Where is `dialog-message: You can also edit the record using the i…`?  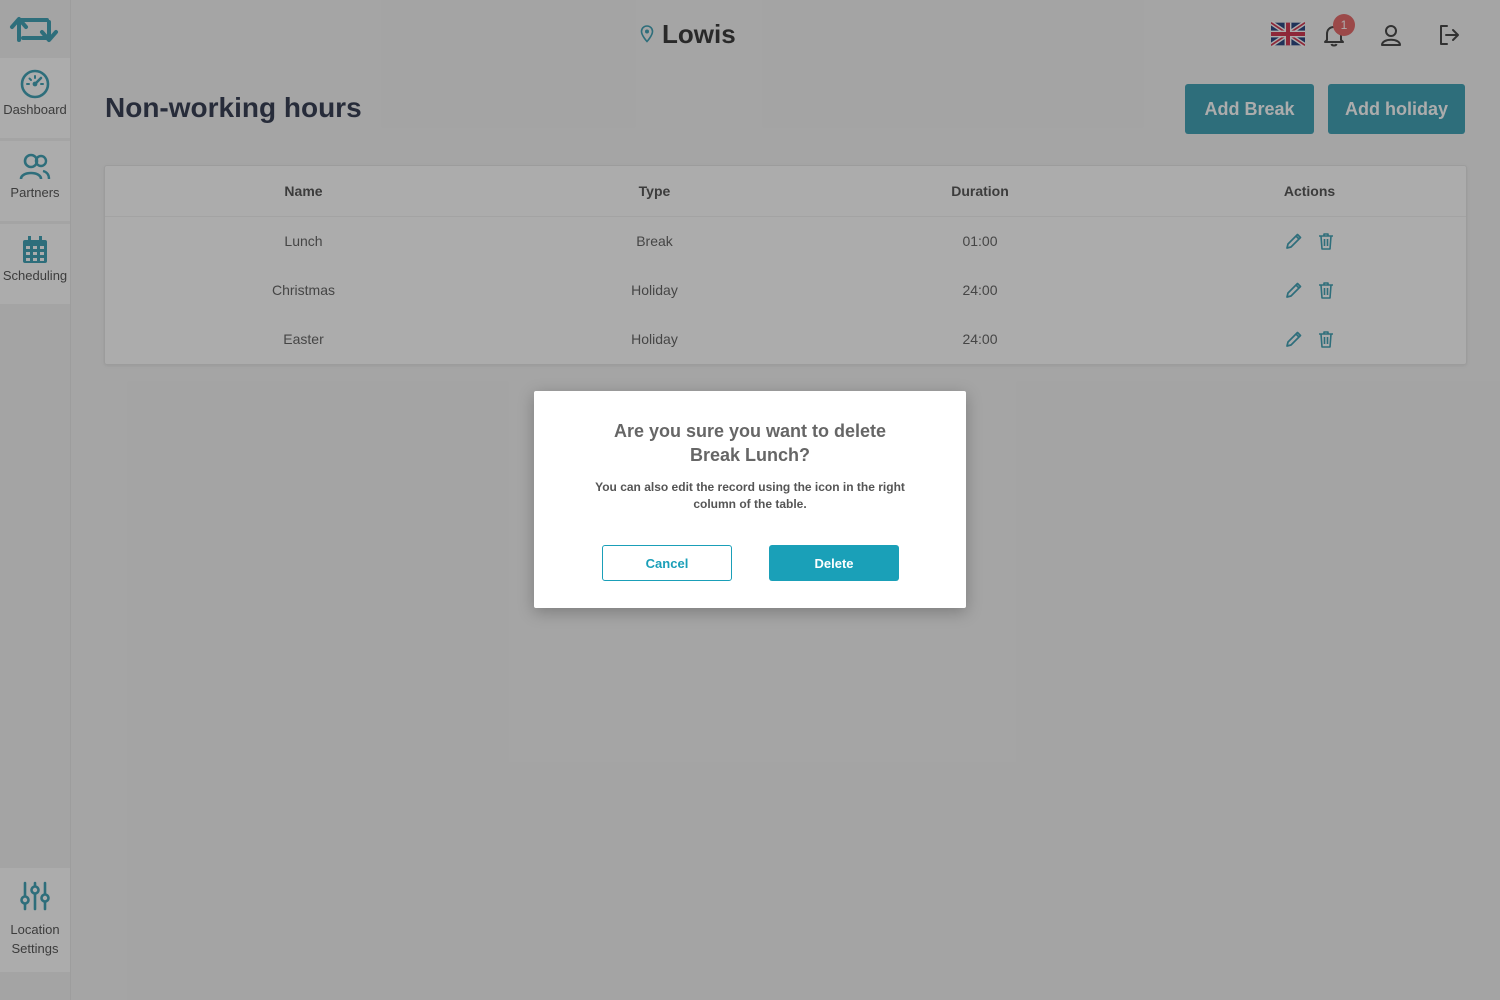 dialog-message: You can also edit the record using the i… is located at coordinates (750, 495).